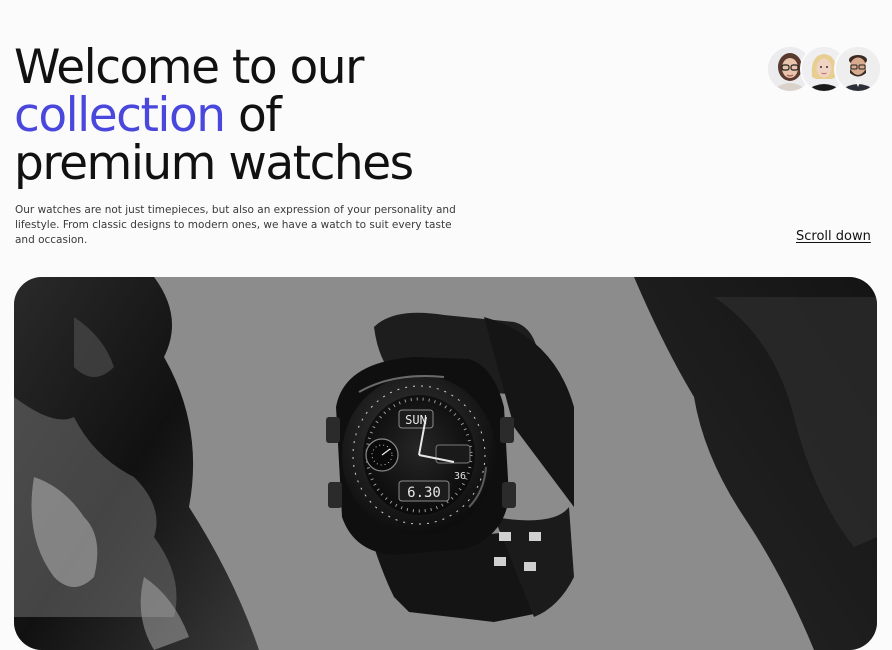 The height and width of the screenshot is (650, 892). What do you see at coordinates (214, 163) in the screenshot?
I see `hero-title-line3: premium watches` at bounding box center [214, 163].